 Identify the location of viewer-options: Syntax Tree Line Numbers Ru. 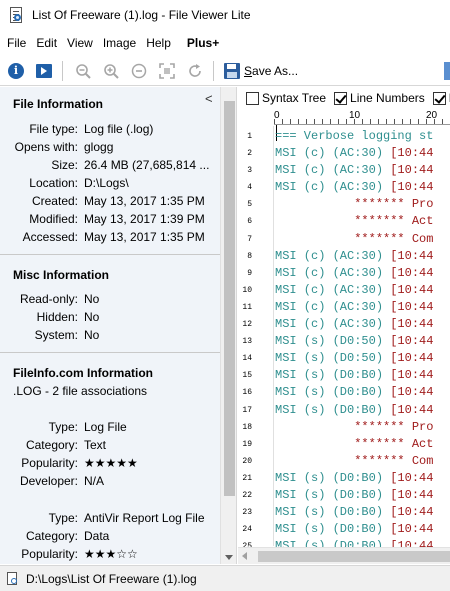
(344, 98).